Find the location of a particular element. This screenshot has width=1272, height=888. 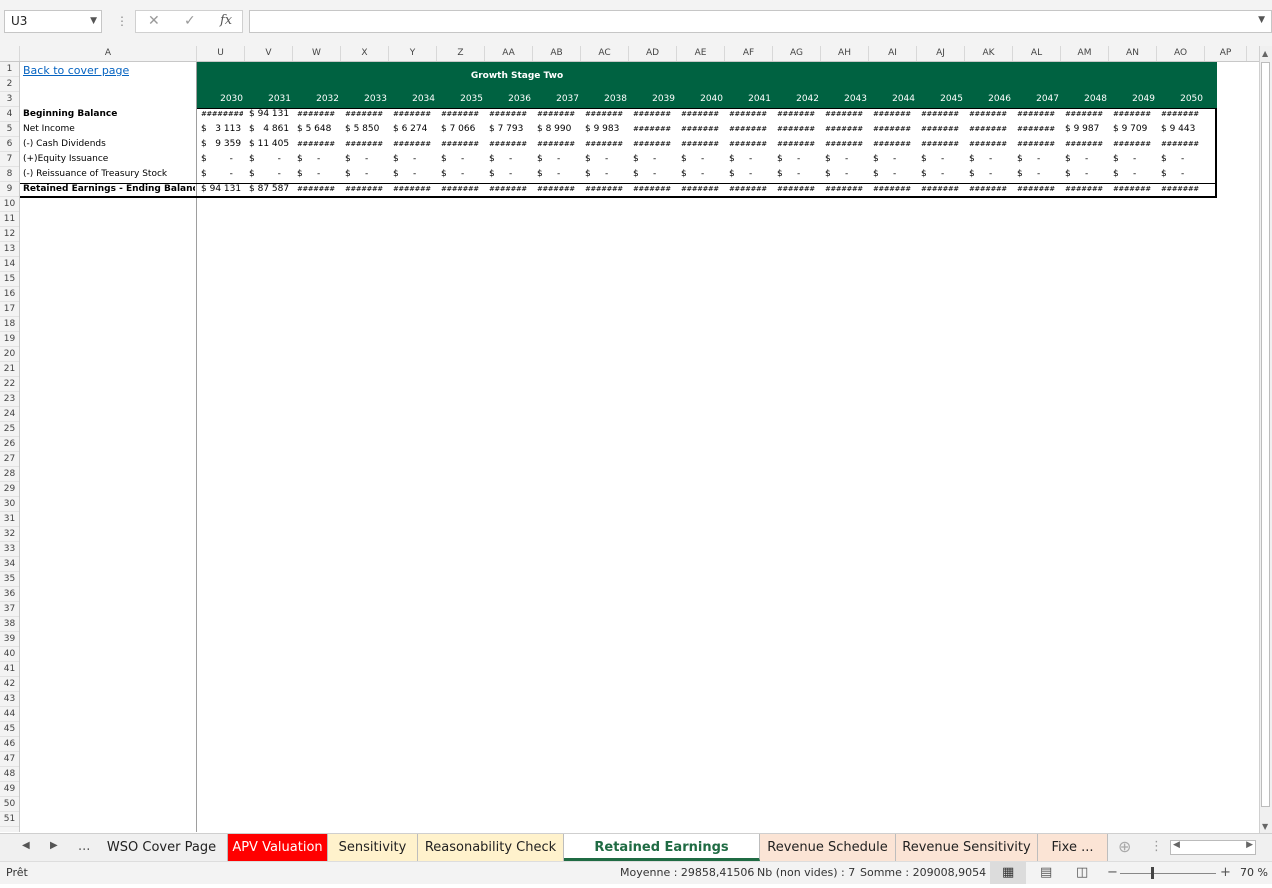

row-header: 33 is located at coordinates (9, 549).